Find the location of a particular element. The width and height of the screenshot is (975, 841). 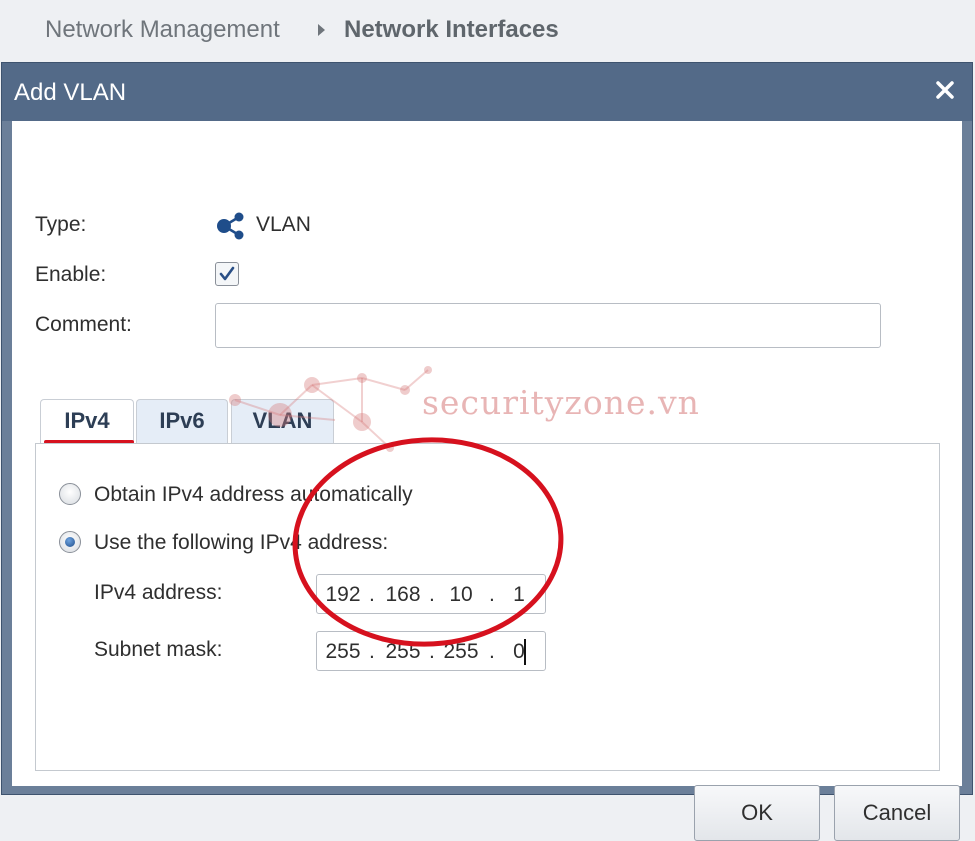

radio-selected-dot is located at coordinates (70, 542).